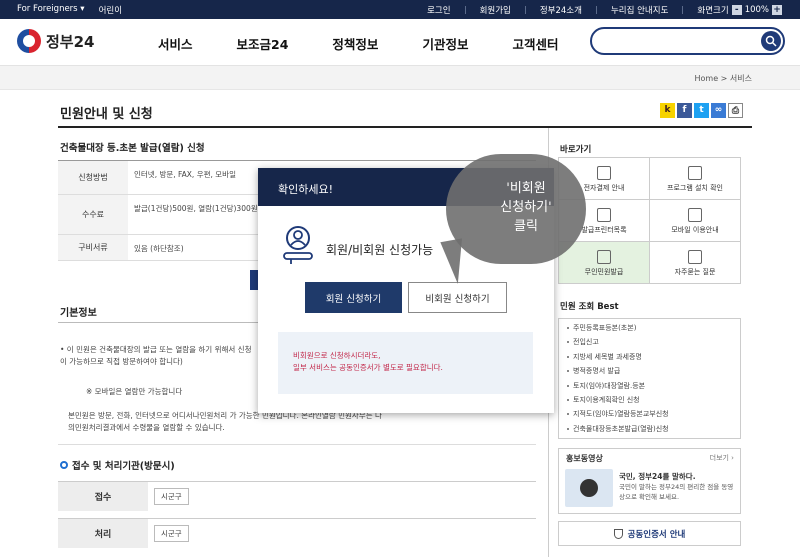 This screenshot has height=557, width=800. I want to click on row-label: 수수료, so click(93, 214).